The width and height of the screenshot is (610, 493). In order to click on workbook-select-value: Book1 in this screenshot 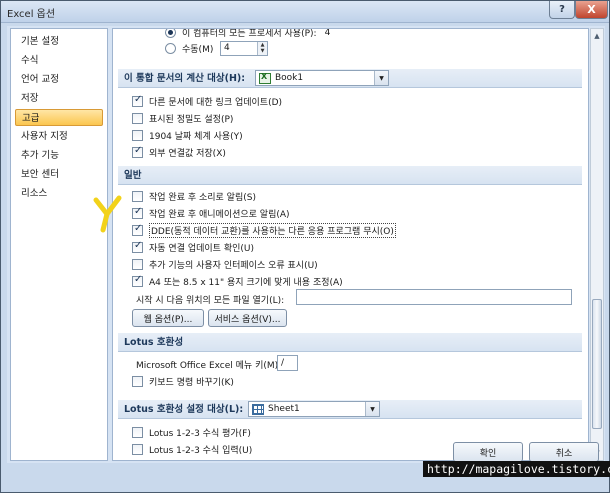, I will do `click(289, 78)`.